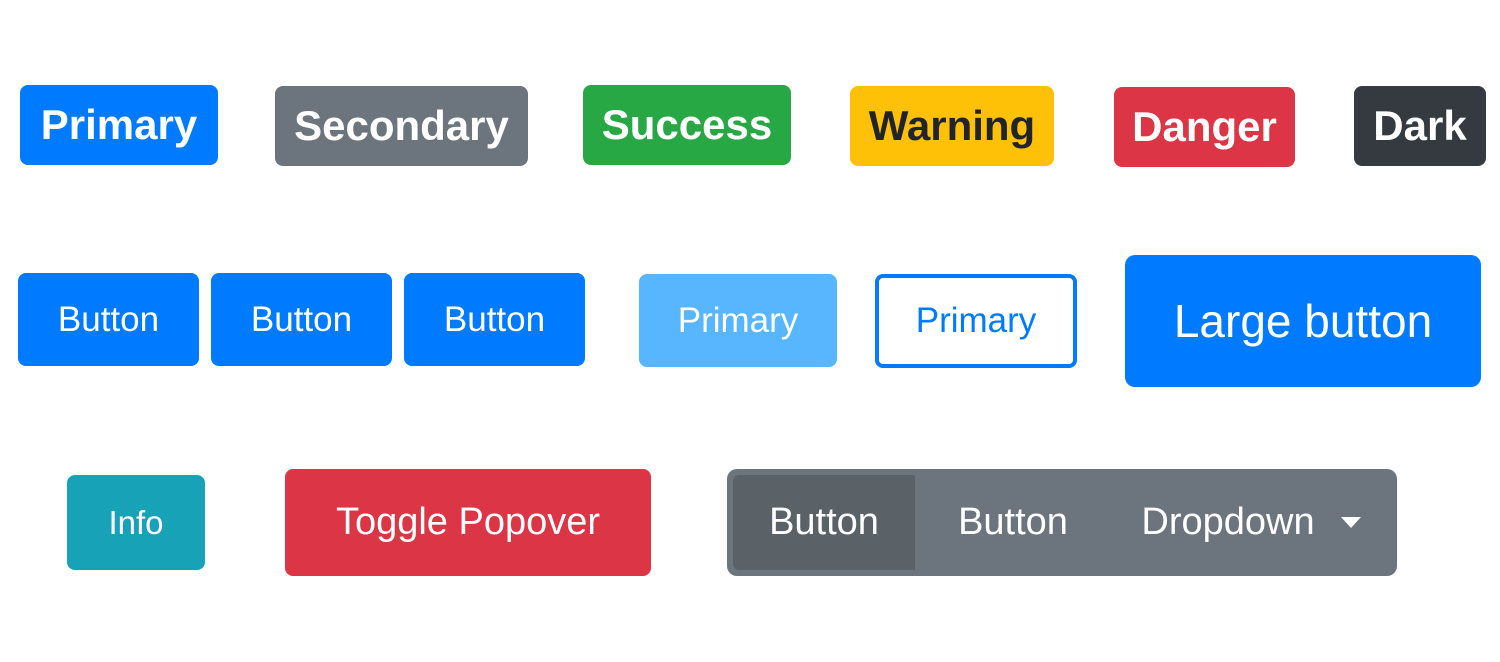  Describe the element at coordinates (119, 125) in the screenshot. I see `primary-badge-button: Primary` at that location.